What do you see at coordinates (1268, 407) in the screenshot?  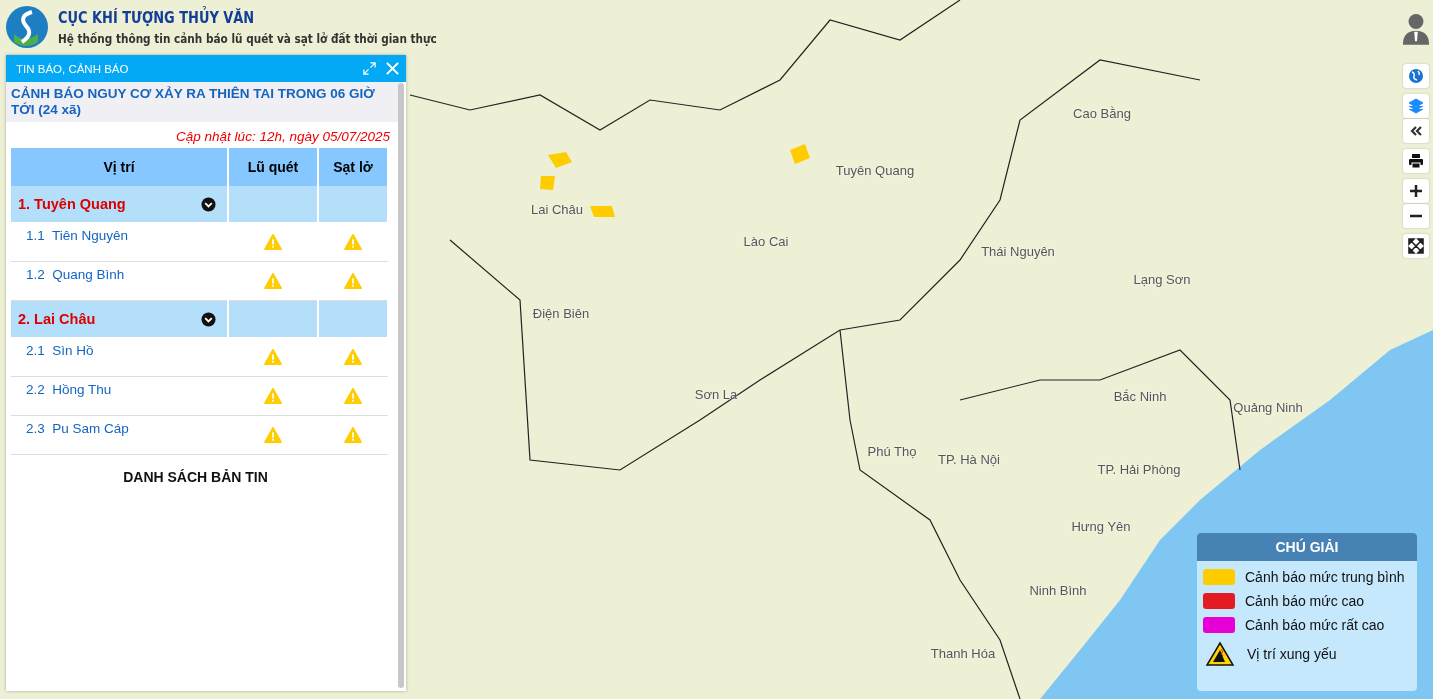 I see `map-place-label: Quảng Ninh` at bounding box center [1268, 407].